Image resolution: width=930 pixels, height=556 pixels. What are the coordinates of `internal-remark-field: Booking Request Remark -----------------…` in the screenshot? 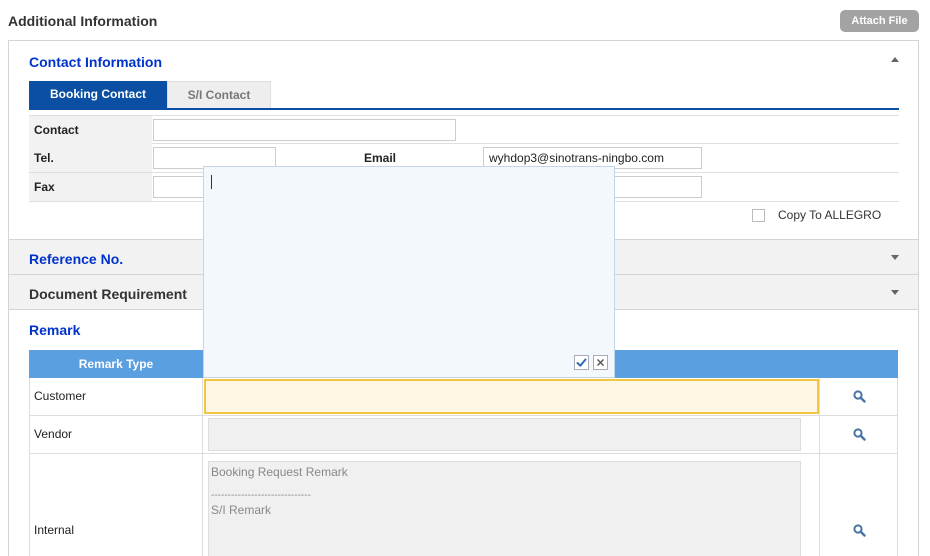 It's located at (504, 508).